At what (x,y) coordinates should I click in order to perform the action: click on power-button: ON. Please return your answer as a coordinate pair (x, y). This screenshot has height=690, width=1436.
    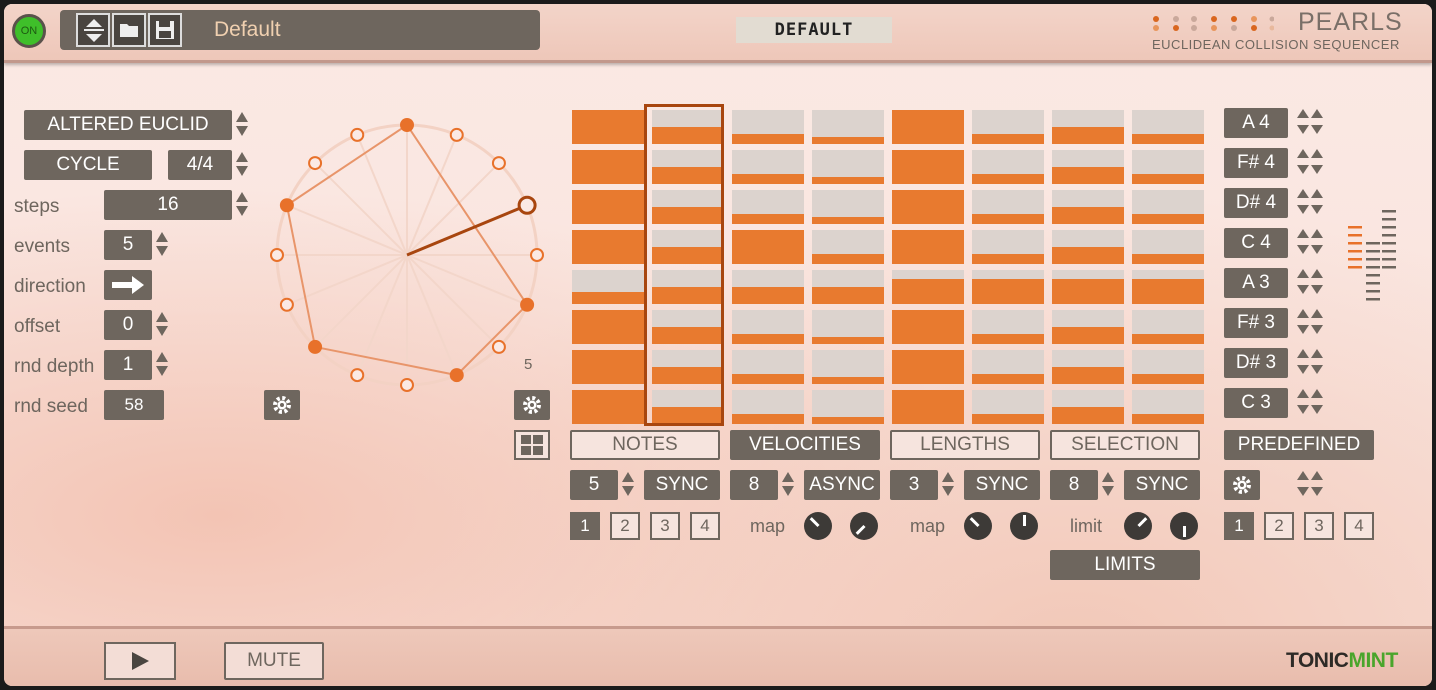
    Looking at the image, I should click on (29, 31).